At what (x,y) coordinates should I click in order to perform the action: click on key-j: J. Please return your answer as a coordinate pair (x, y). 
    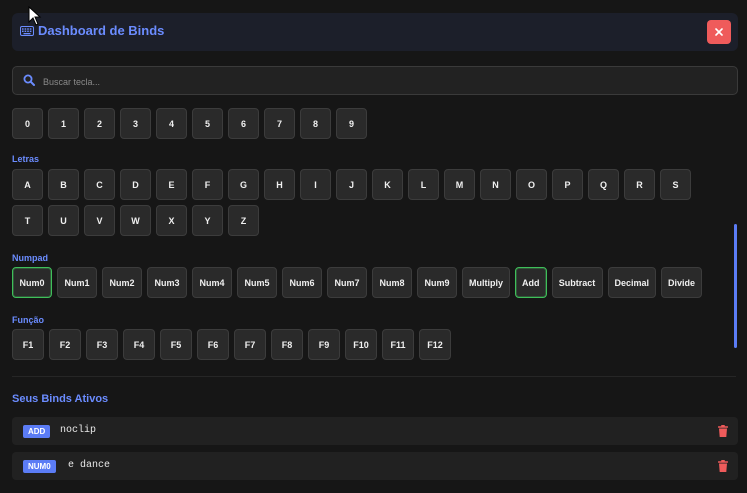
    Looking at the image, I should click on (351, 184).